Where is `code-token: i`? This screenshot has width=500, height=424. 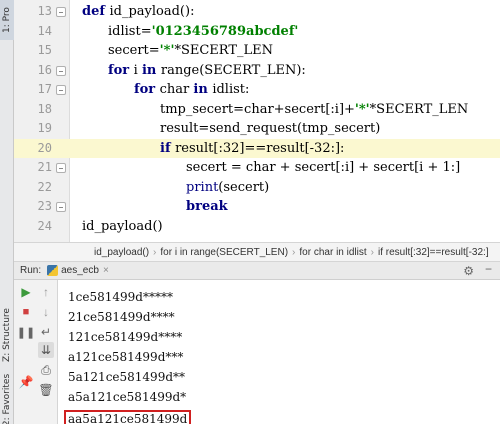
code-token: i is located at coordinates (137, 70).